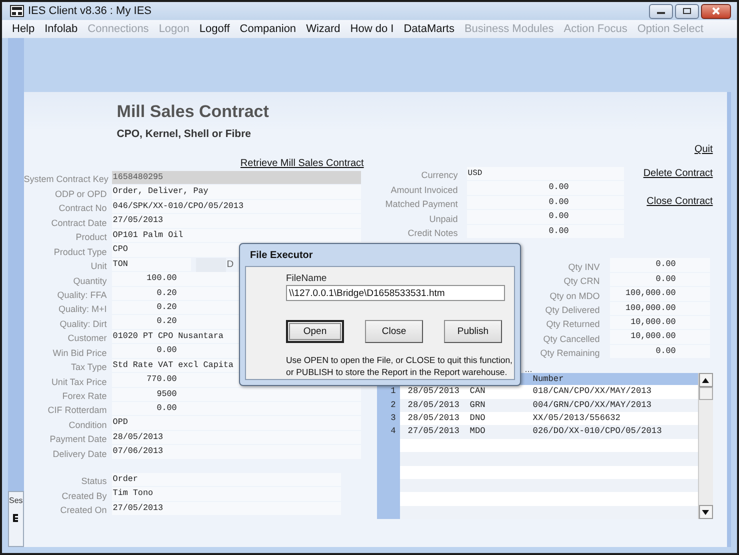 The image size is (739, 555). I want to click on field-label: Quantity, so click(90, 280).